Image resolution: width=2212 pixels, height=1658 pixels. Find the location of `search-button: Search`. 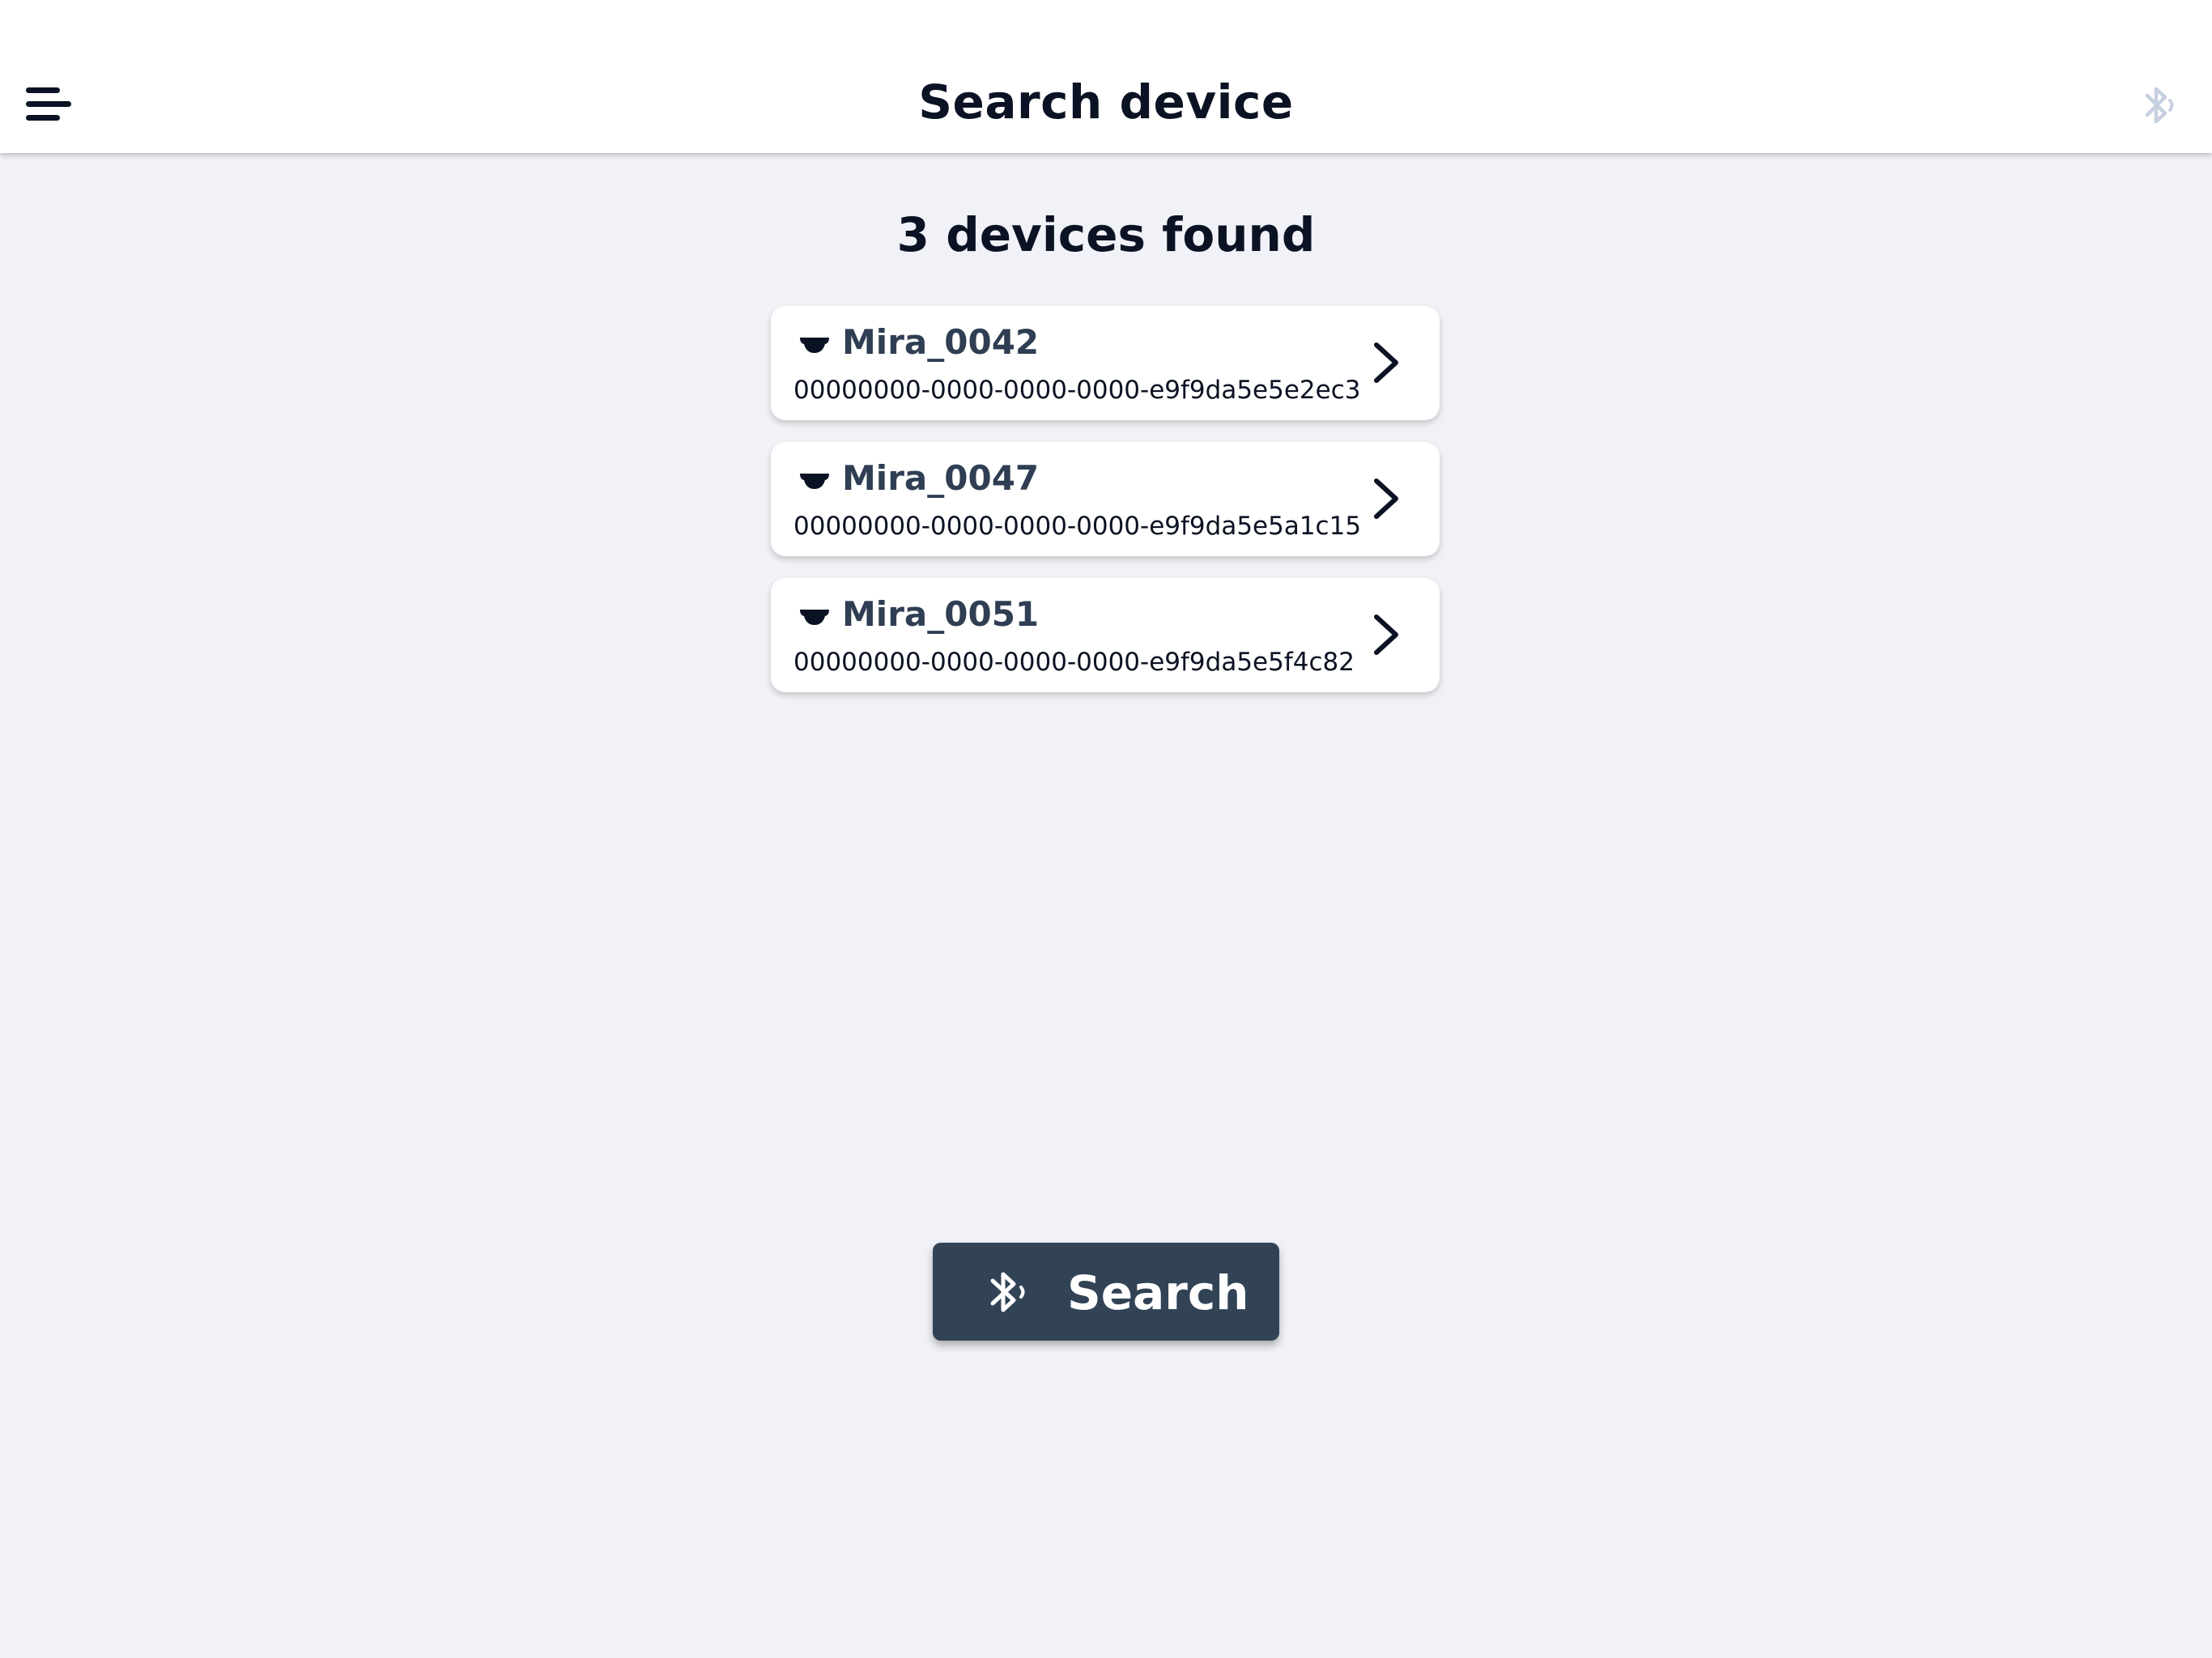

search-button: Search is located at coordinates (1106, 1292).